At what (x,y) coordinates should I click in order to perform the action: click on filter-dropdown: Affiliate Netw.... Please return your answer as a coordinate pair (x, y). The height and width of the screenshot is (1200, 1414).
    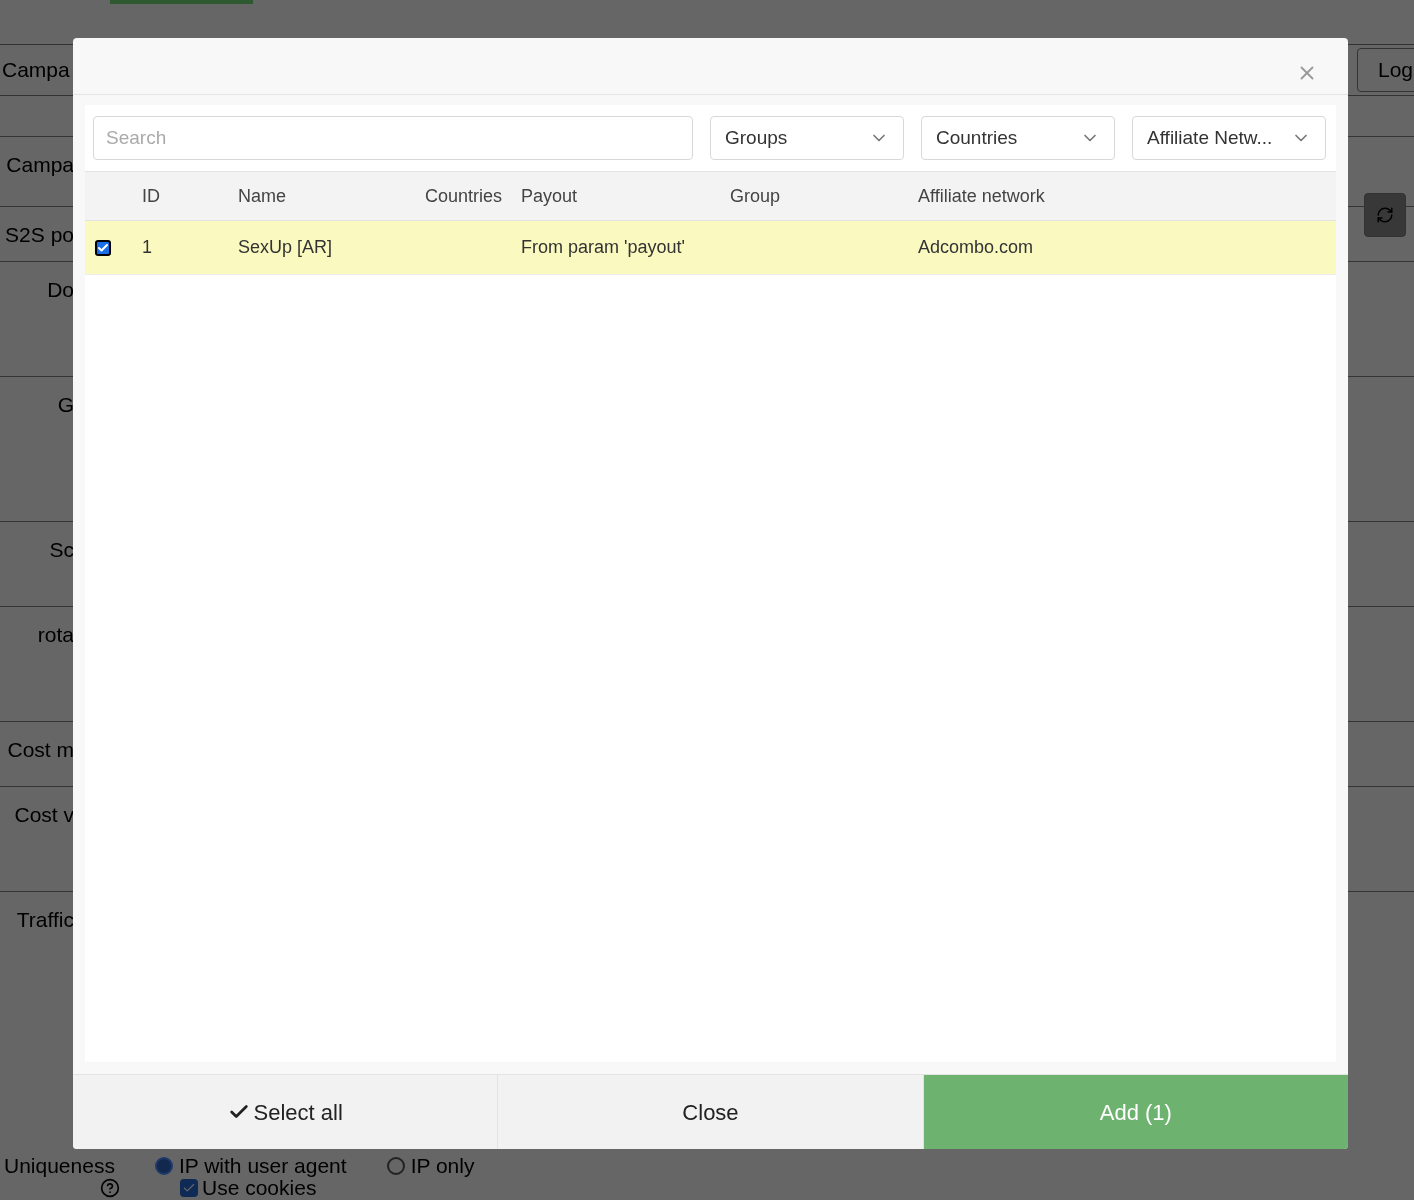
    Looking at the image, I should click on (1229, 138).